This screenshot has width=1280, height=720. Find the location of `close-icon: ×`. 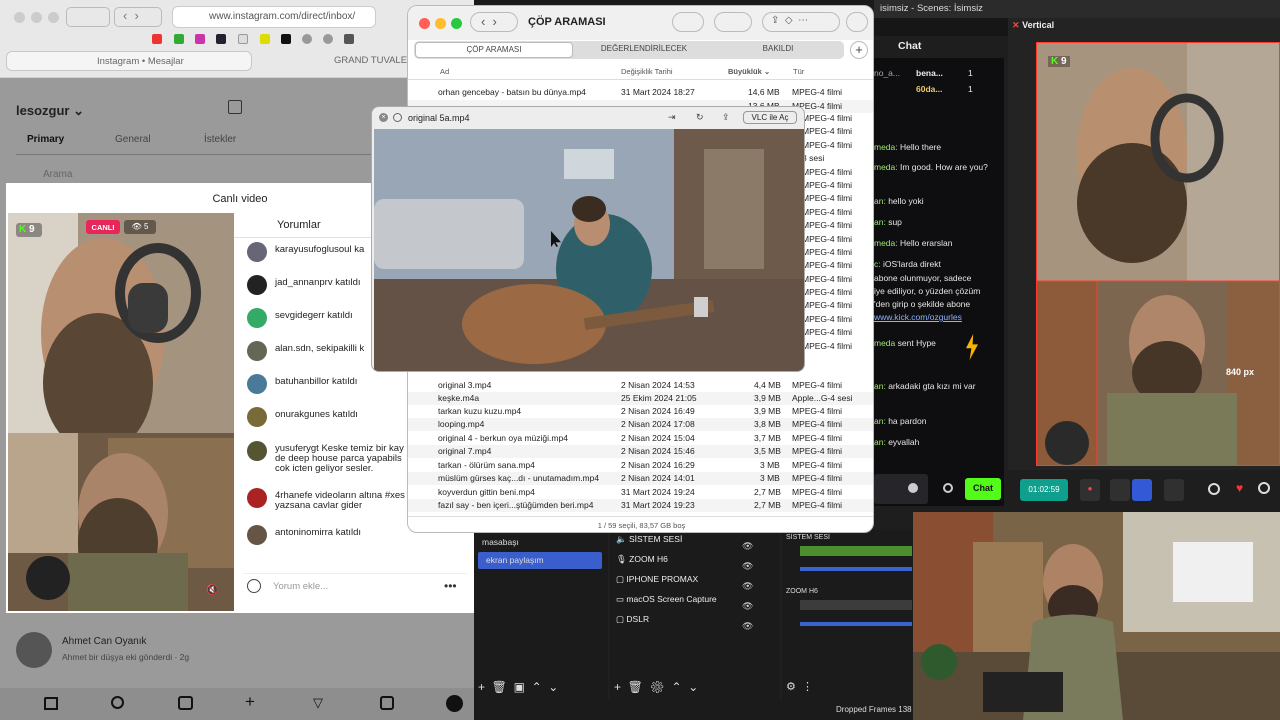

close-icon: × is located at coordinates (383, 117).